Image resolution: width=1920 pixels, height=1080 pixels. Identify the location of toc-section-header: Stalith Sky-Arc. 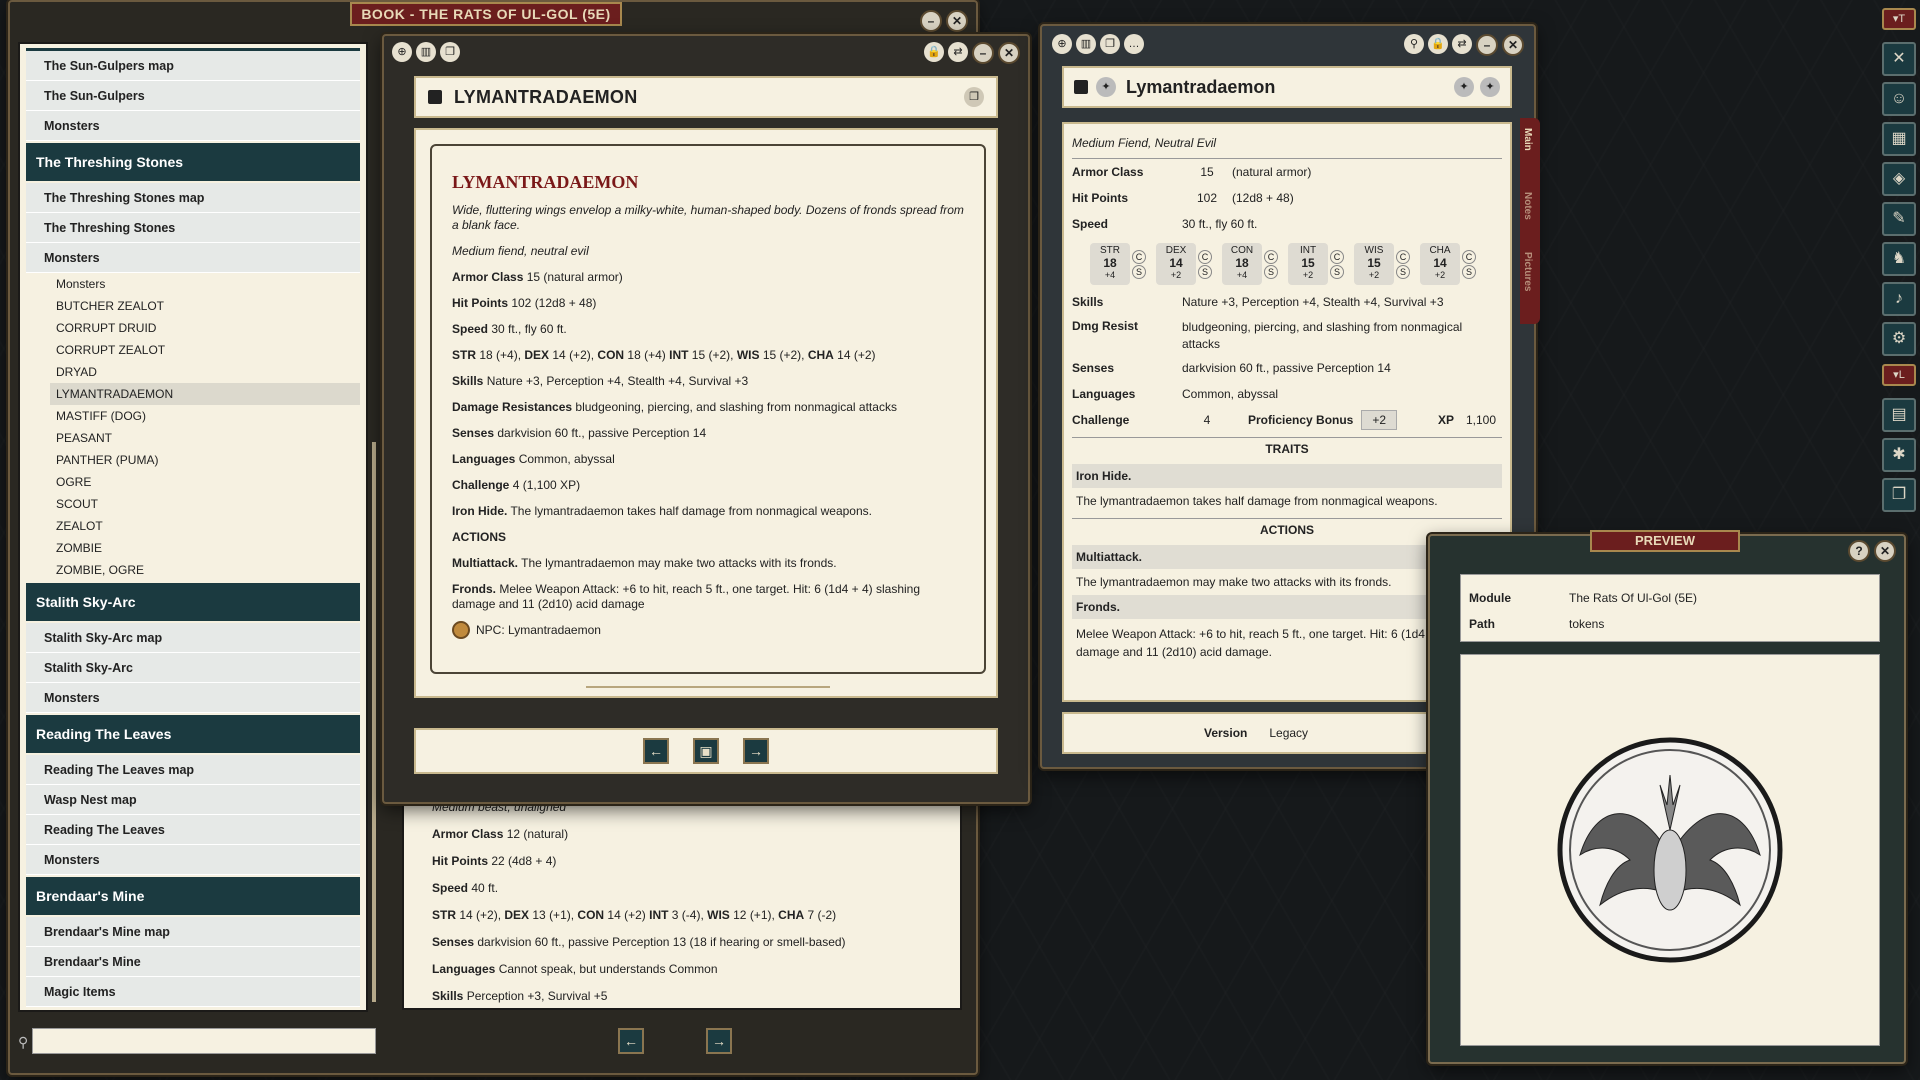
(193, 602).